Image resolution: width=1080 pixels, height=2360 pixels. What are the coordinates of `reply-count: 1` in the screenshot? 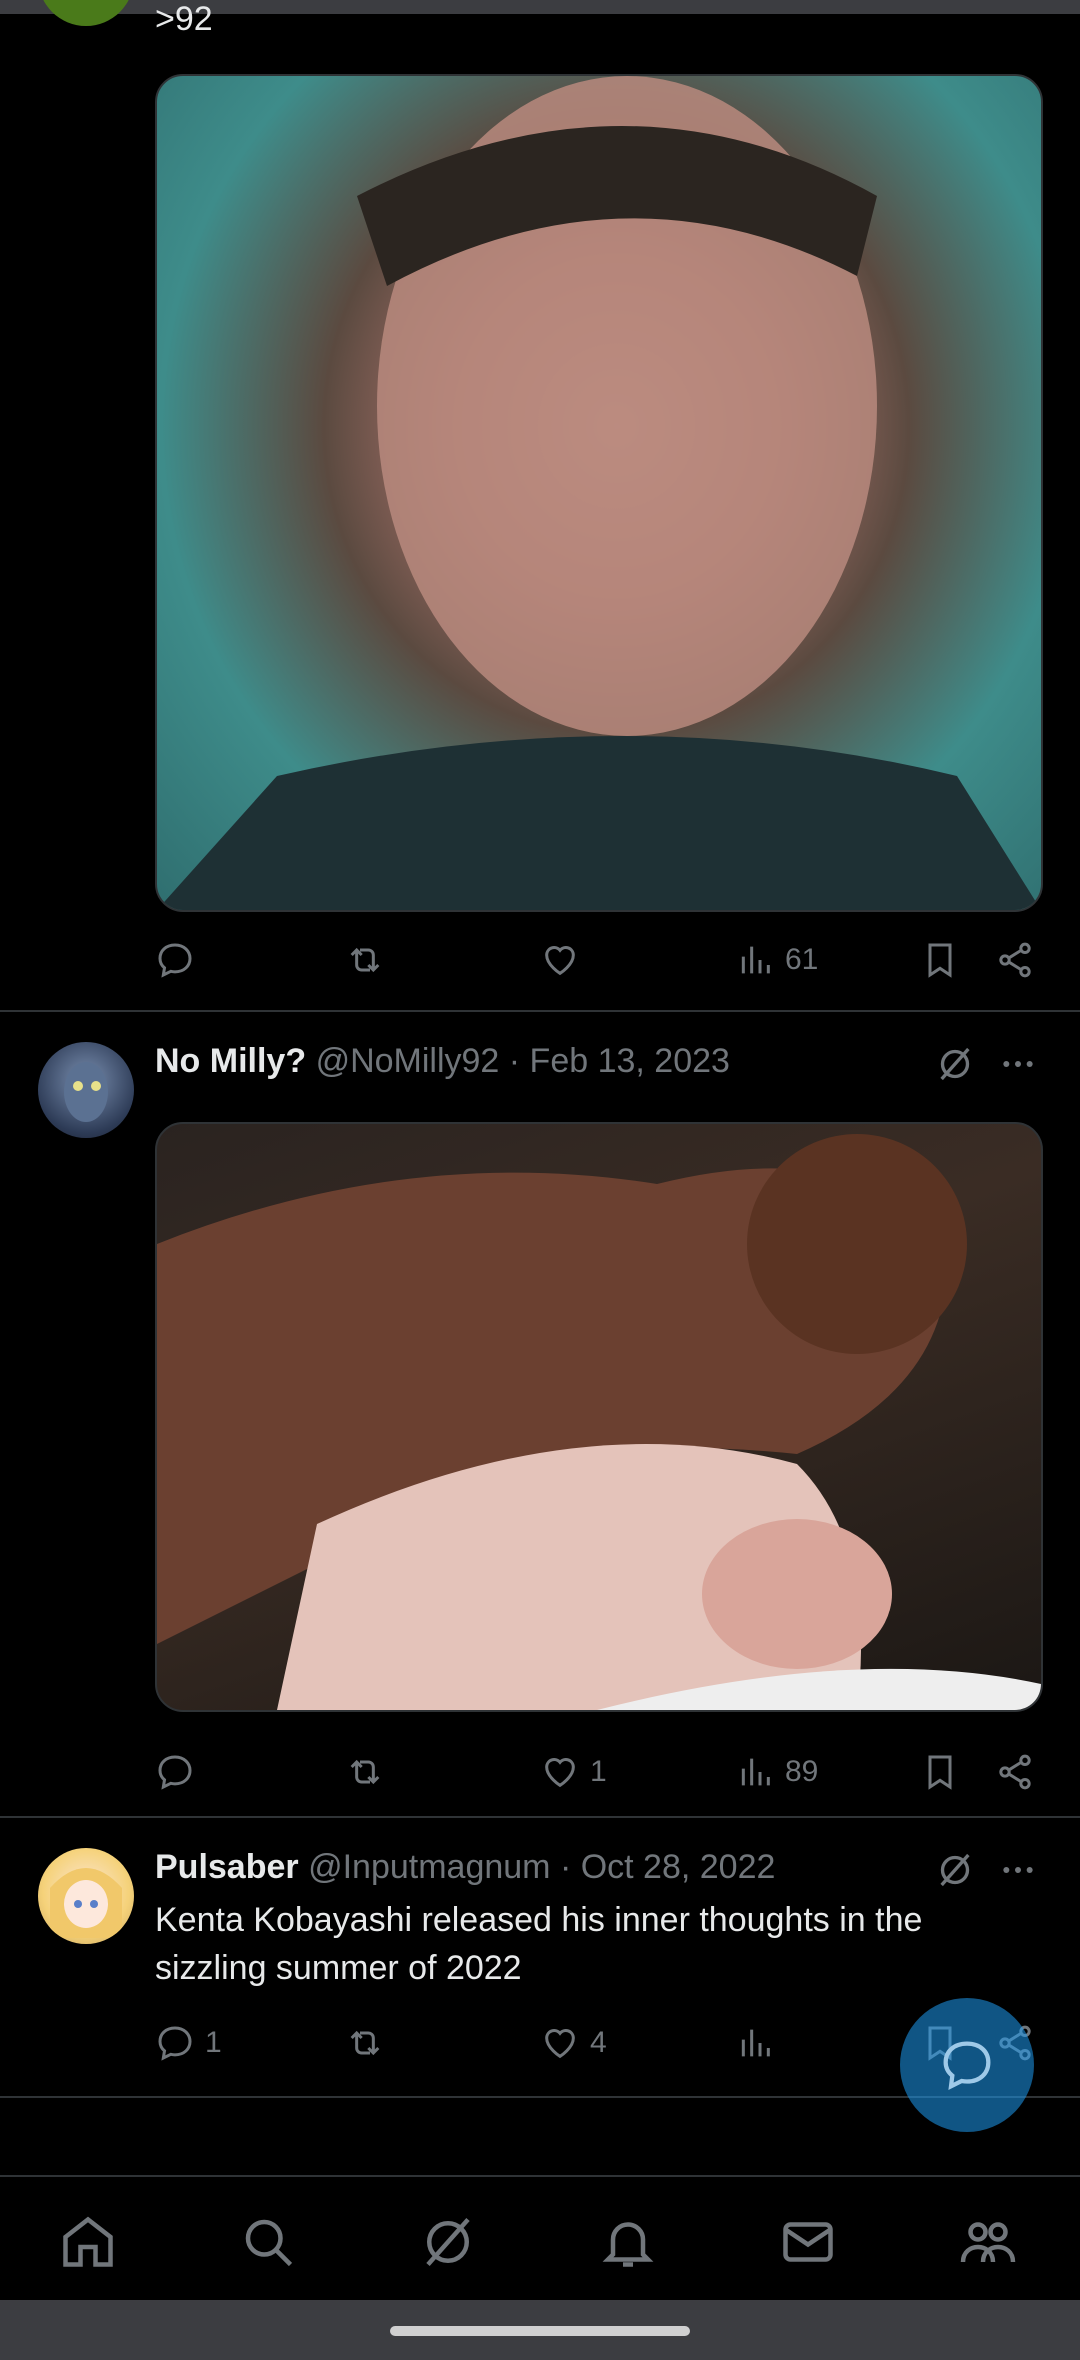 It's located at (213, 2042).